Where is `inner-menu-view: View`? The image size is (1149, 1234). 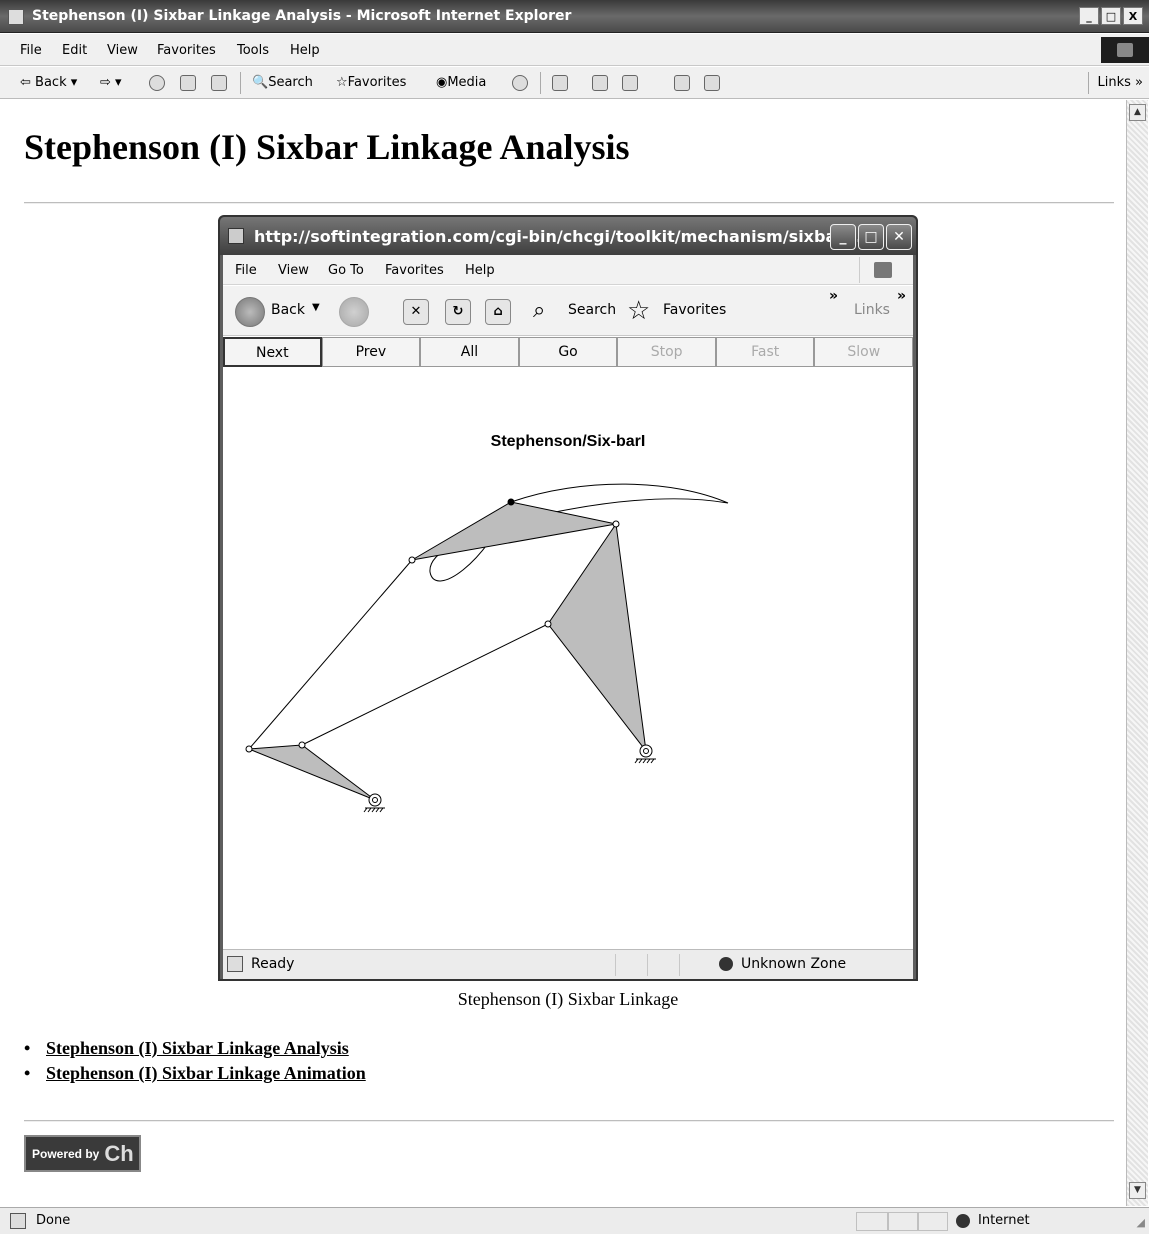 inner-menu-view: View is located at coordinates (293, 270).